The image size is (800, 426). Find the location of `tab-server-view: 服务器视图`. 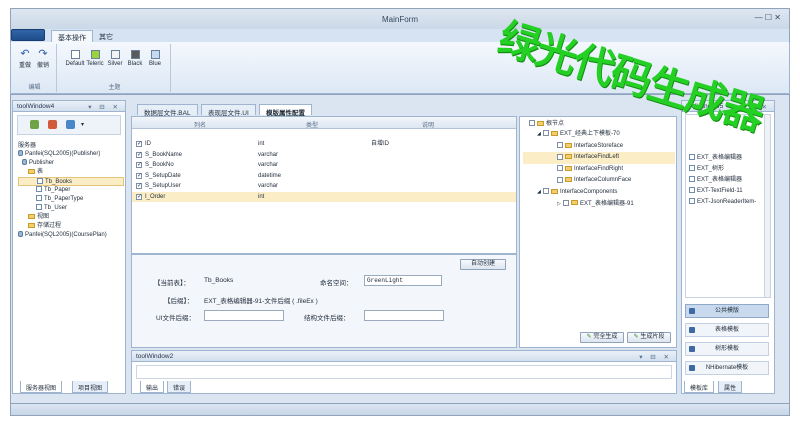

tab-server-view: 服务器视图 is located at coordinates (41, 387).